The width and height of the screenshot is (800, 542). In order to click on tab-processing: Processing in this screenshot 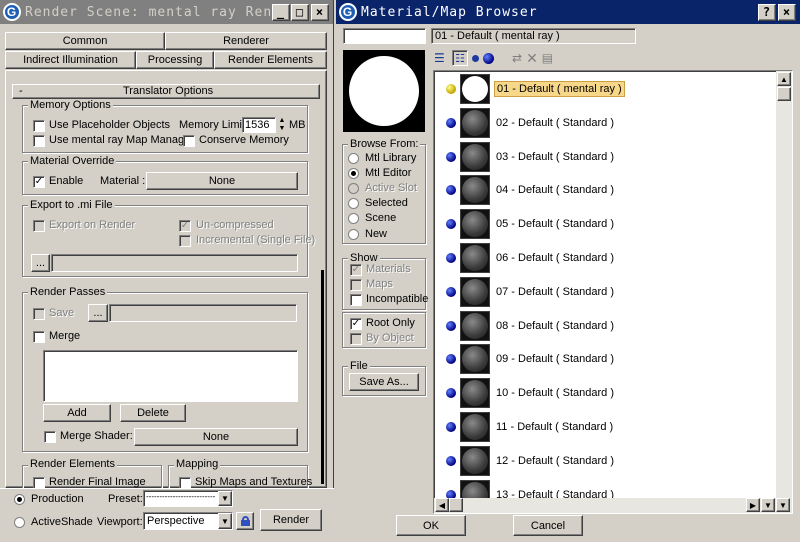, I will do `click(175, 60)`.